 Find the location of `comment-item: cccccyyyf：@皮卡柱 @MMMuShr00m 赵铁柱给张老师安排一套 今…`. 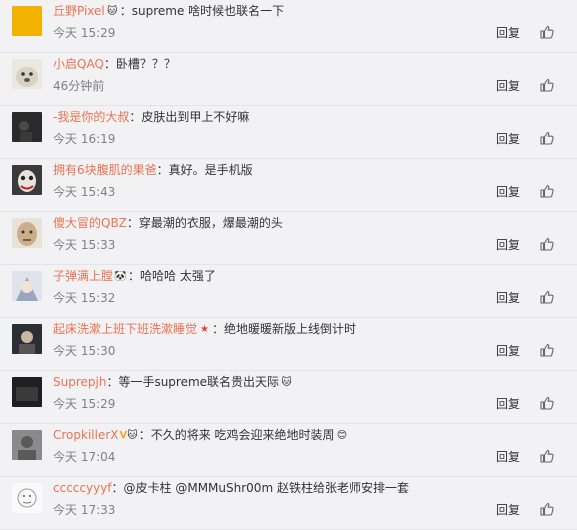

comment-item: cccccyyyf：@皮卡柱 @MMMuShr00m 赵铁柱给张老师安排一套 今… is located at coordinates (288, 503).